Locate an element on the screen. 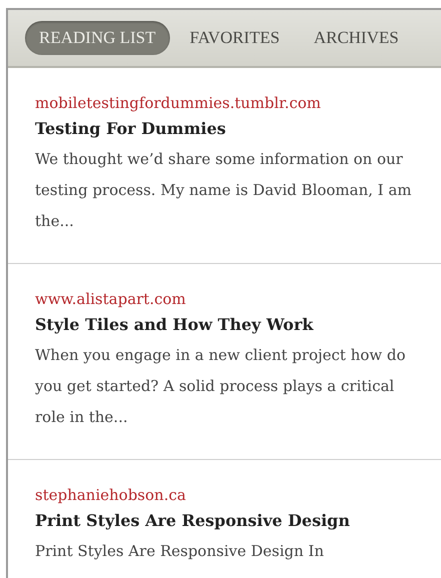  source-link: stephaniehobson.ca is located at coordinates (110, 495).